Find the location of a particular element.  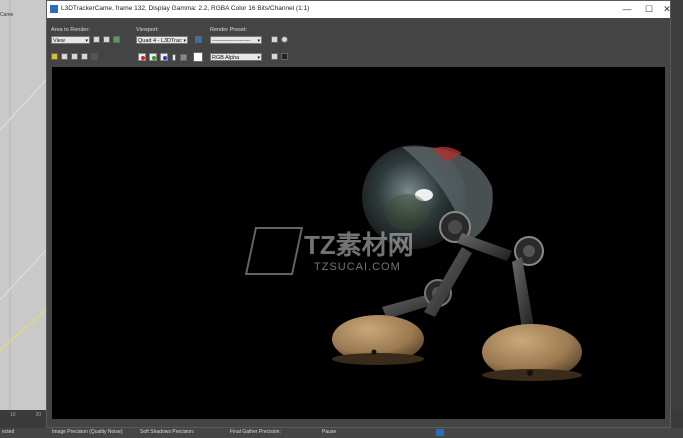

viewport-label: Came is located at coordinates (7, 15).